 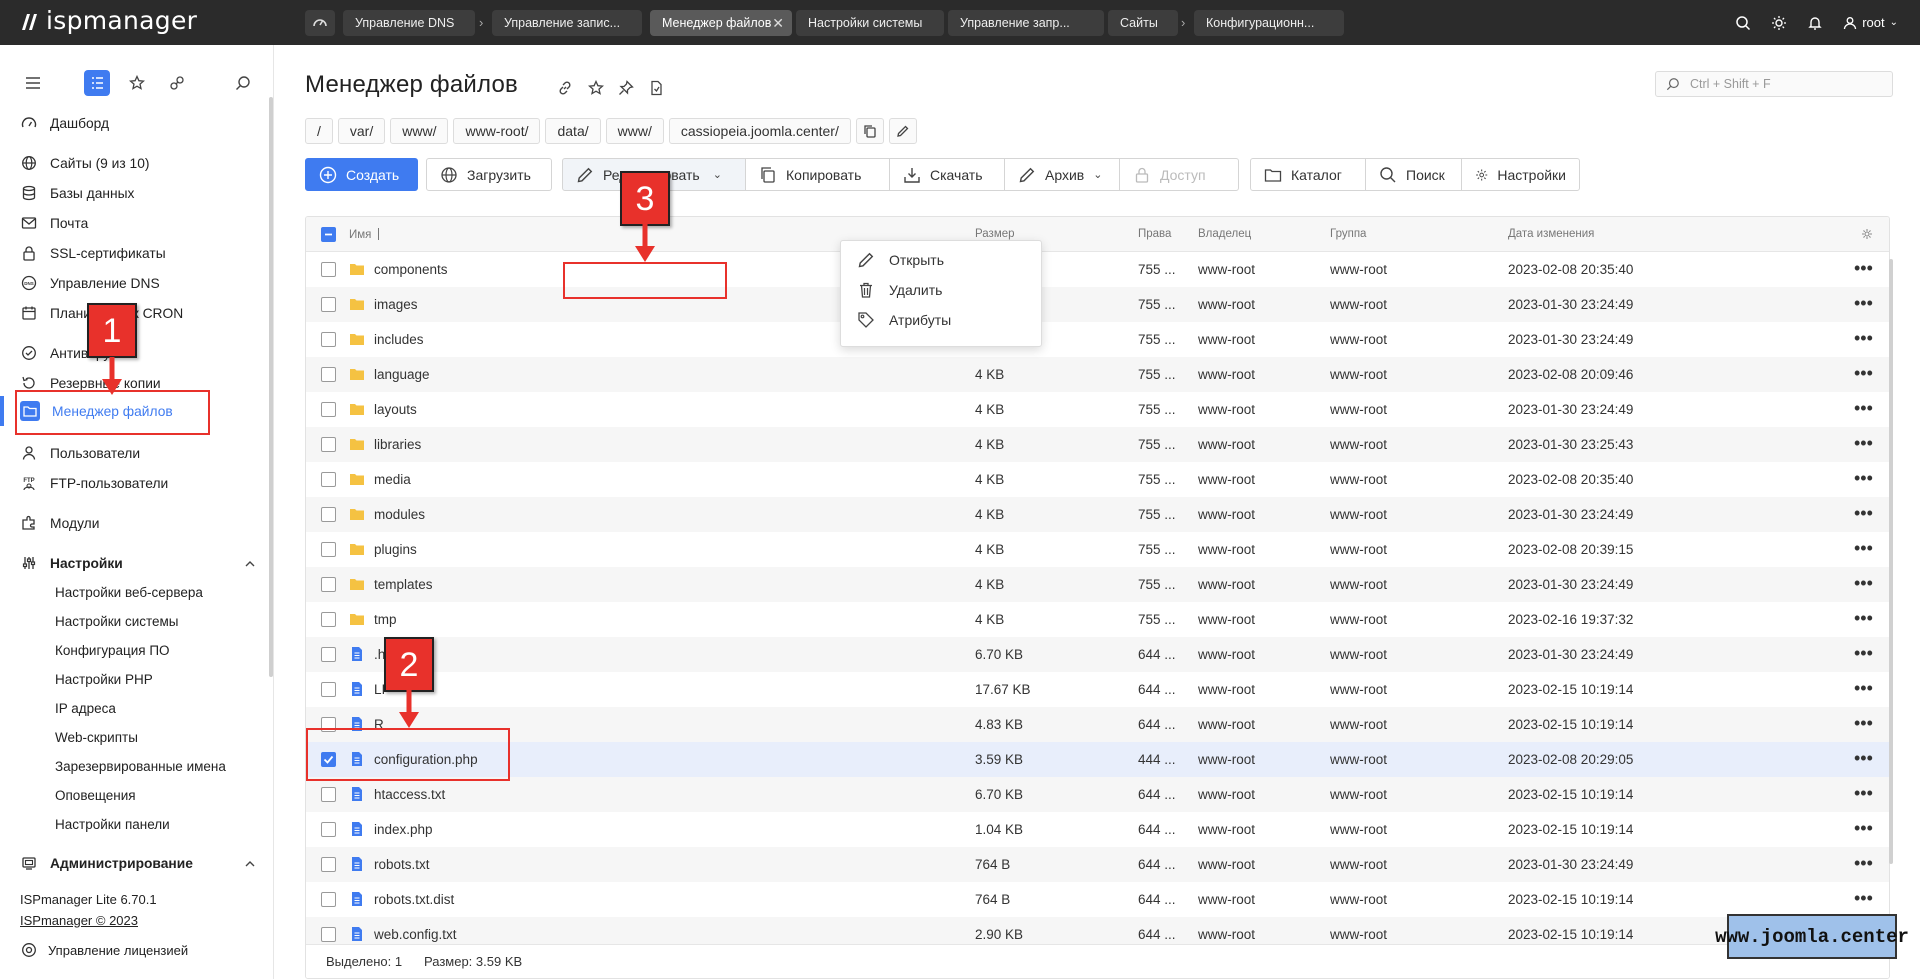 I want to click on logo: ispmanager, so click(x=107, y=20).